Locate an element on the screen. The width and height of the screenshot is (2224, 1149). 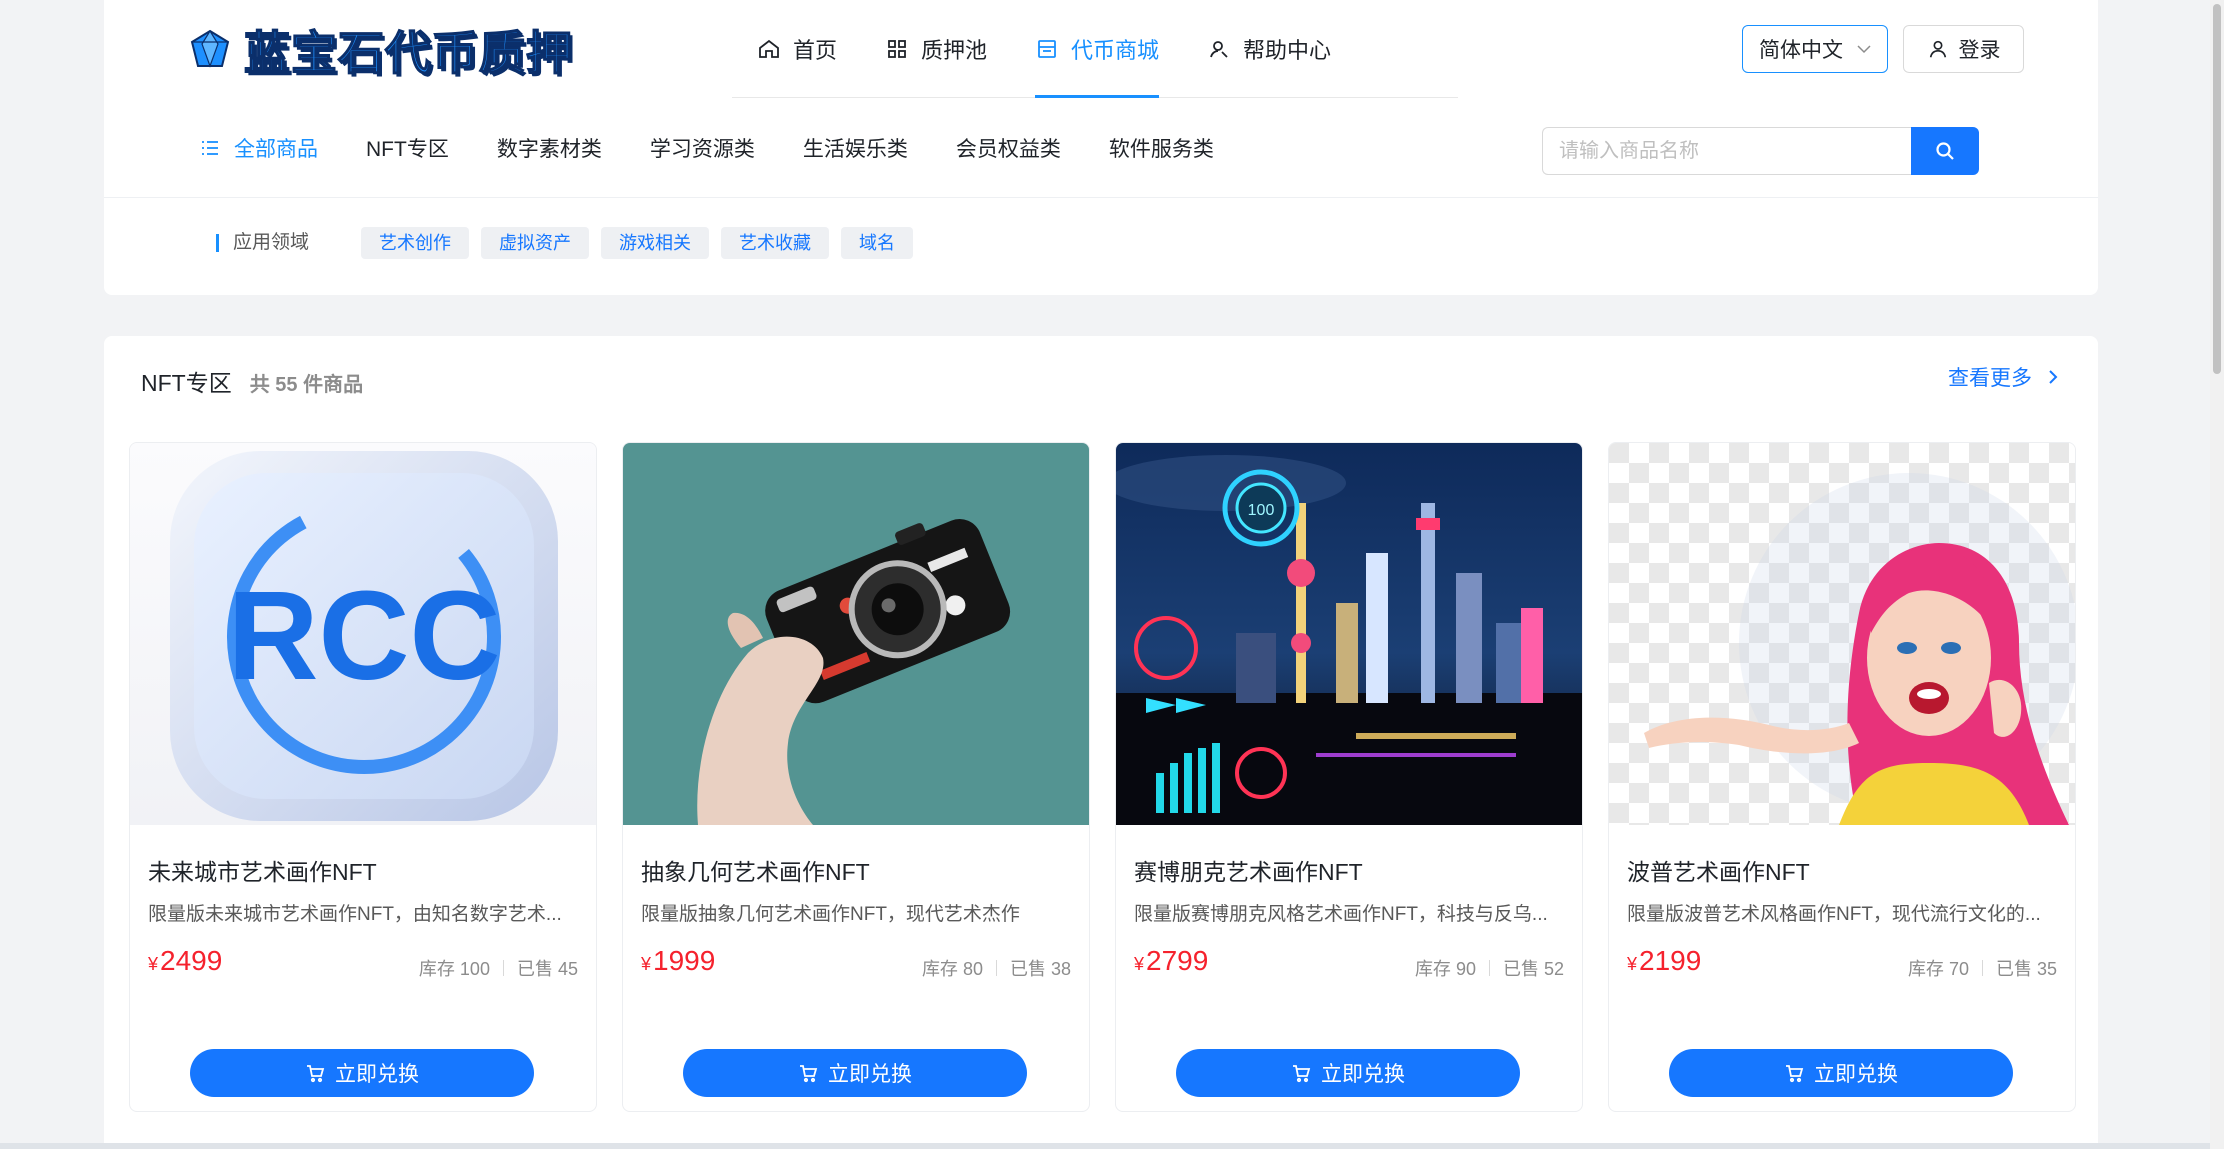
login-button: 登录 is located at coordinates (1963, 49).